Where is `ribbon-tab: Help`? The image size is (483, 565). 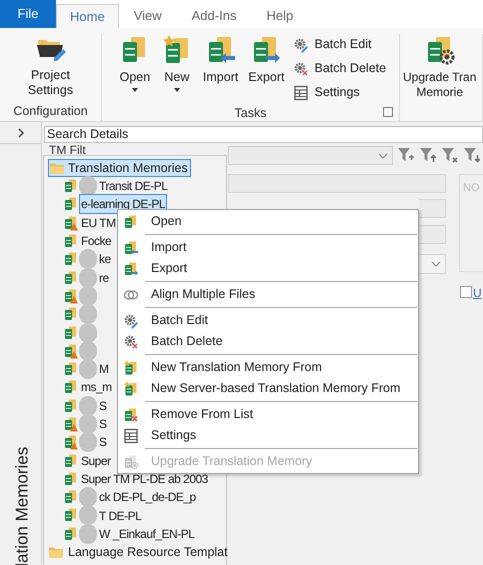
ribbon-tab: Help is located at coordinates (279, 16).